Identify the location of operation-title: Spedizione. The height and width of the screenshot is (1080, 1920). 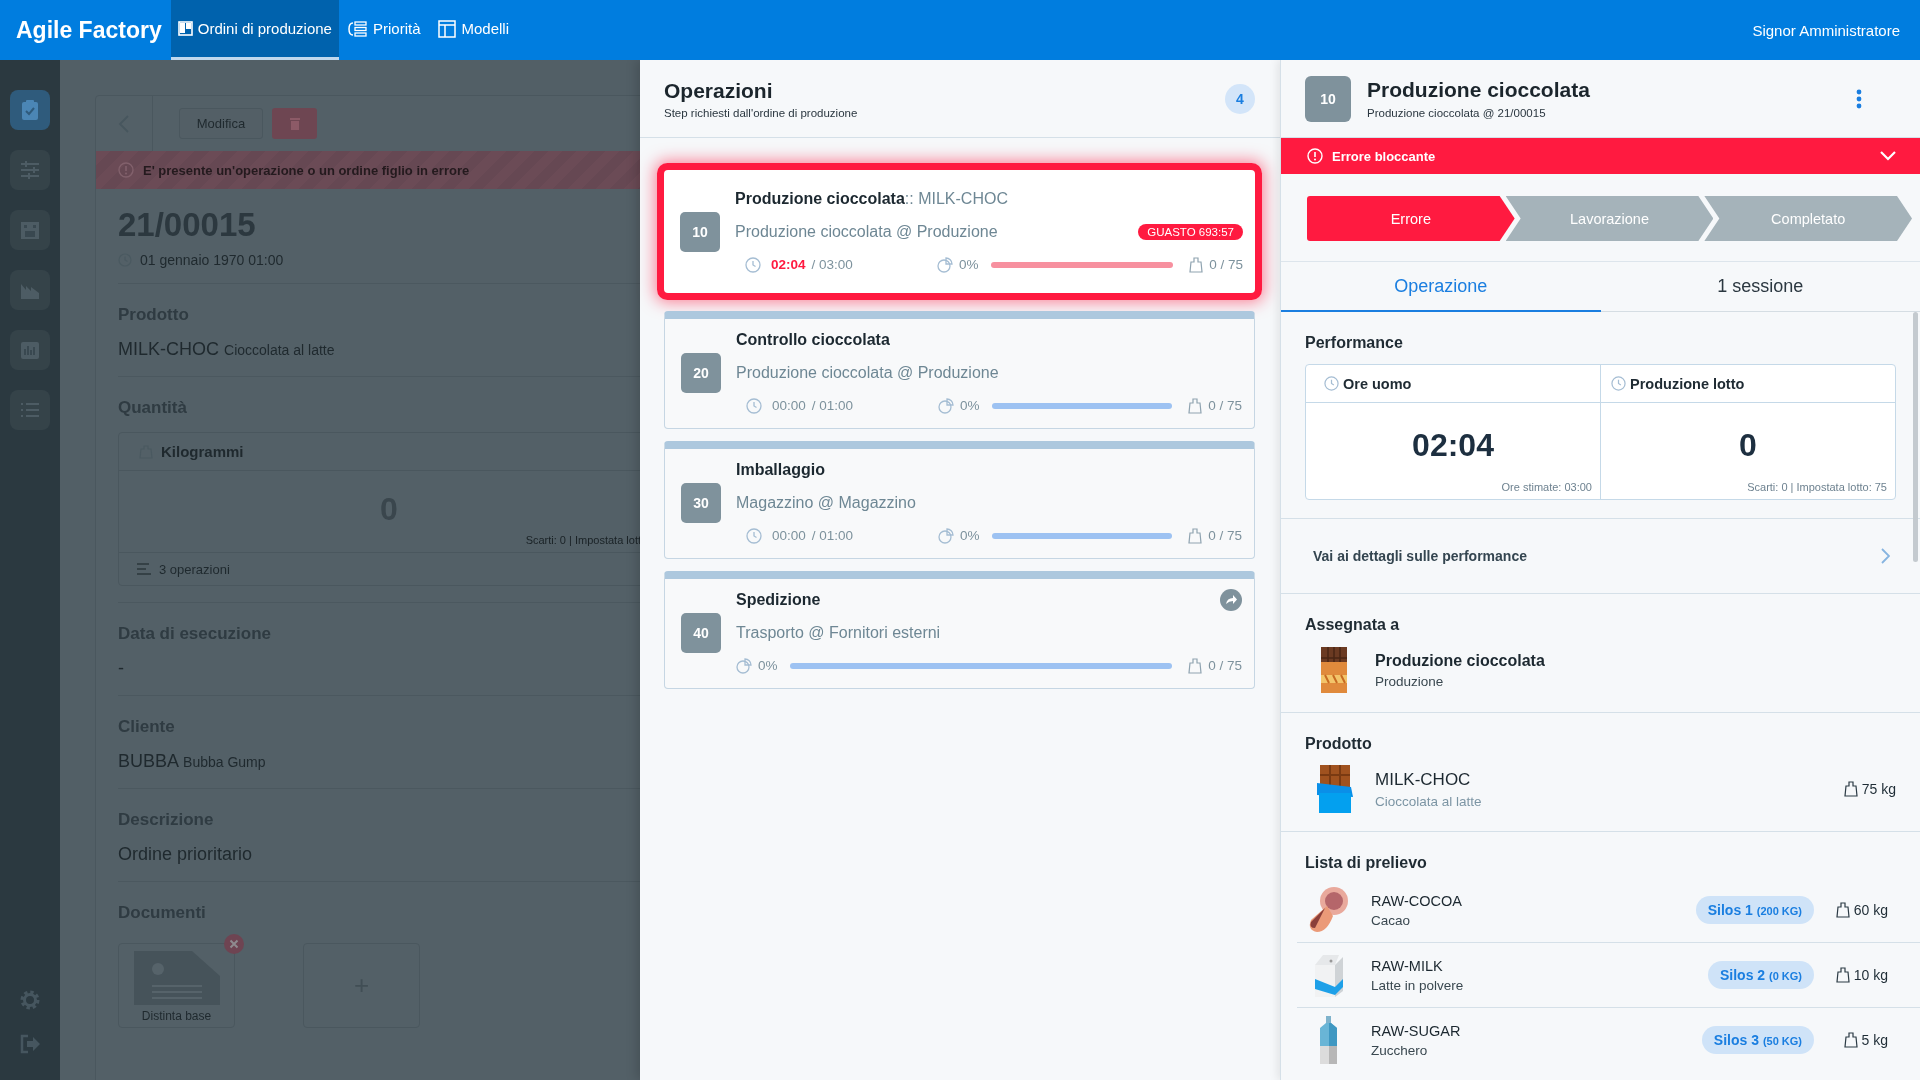
(778, 599).